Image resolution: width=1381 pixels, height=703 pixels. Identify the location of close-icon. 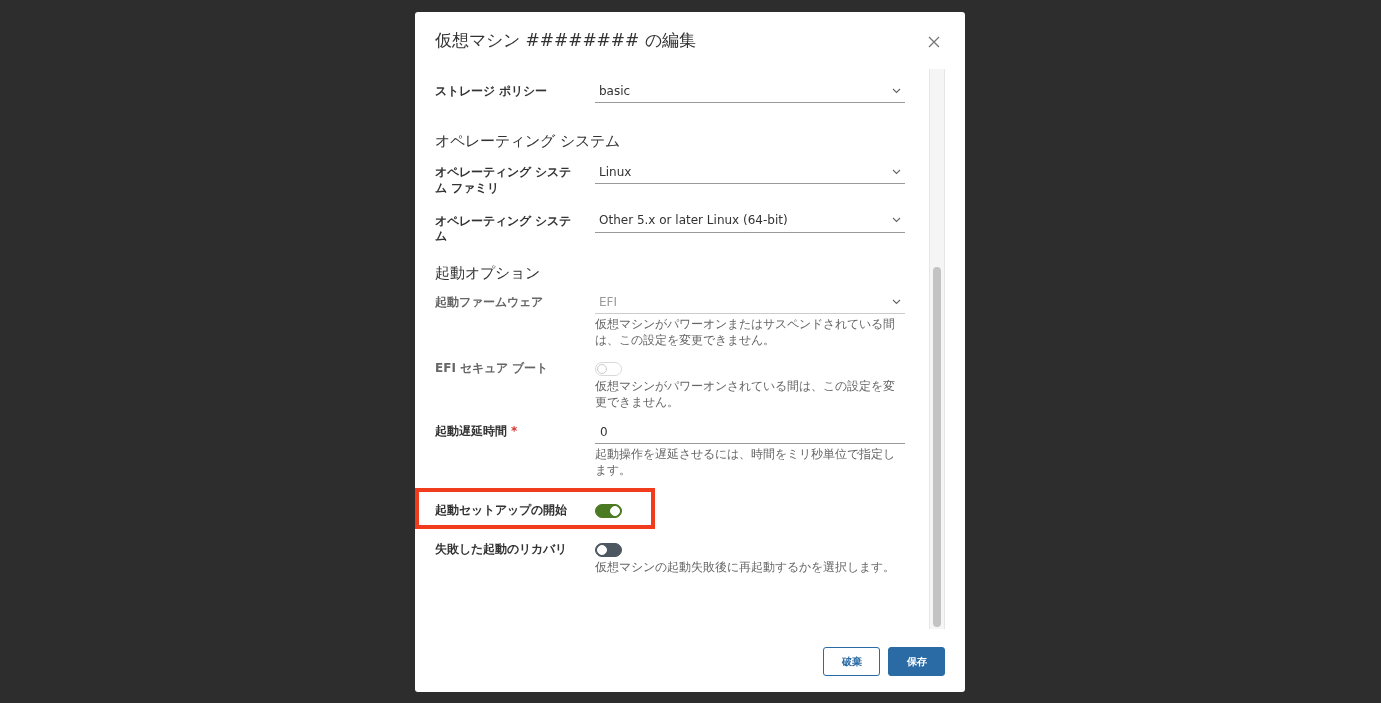
(934, 42).